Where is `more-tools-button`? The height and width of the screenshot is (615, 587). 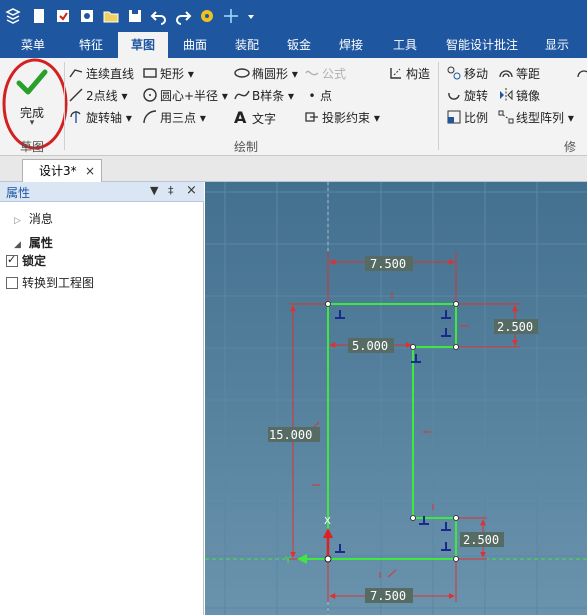 more-tools-button is located at coordinates (581, 74).